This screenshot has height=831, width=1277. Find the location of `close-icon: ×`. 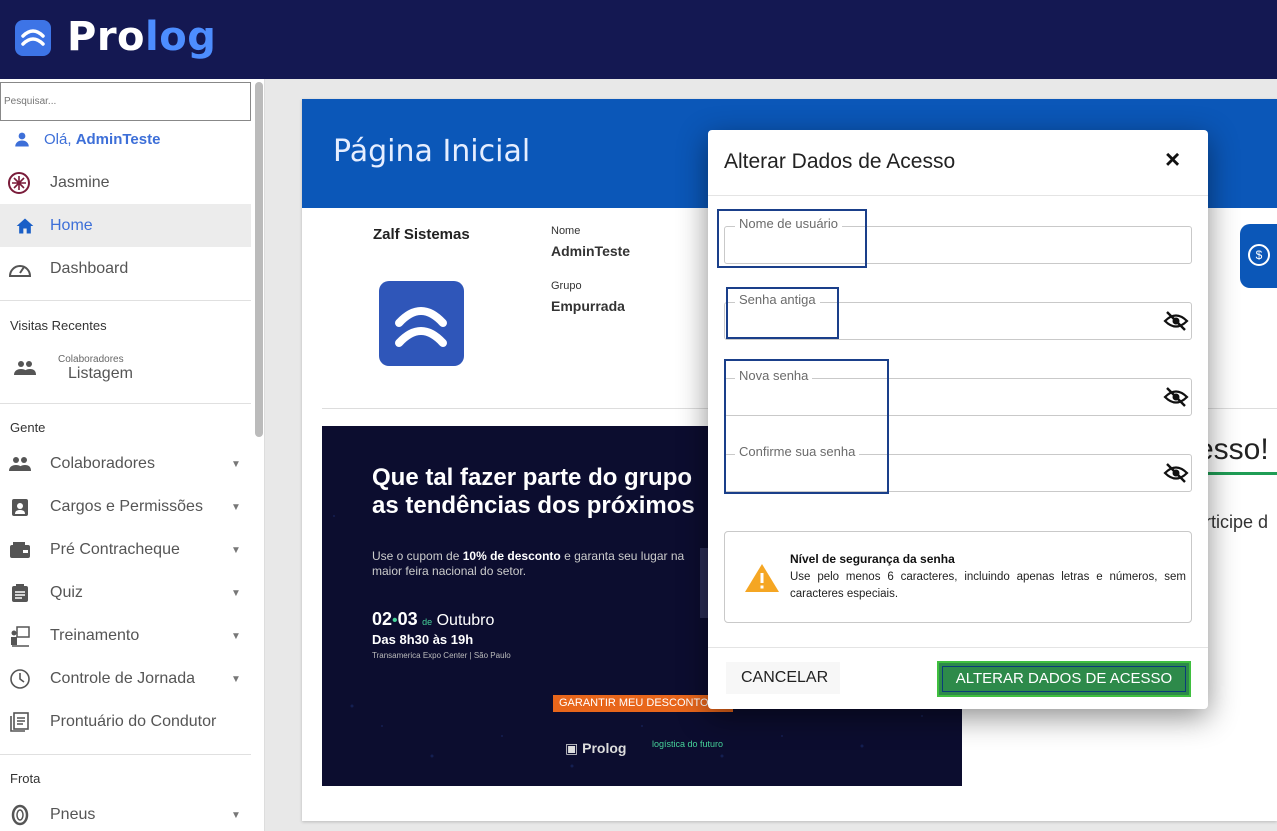

close-icon: × is located at coordinates (1172, 159).